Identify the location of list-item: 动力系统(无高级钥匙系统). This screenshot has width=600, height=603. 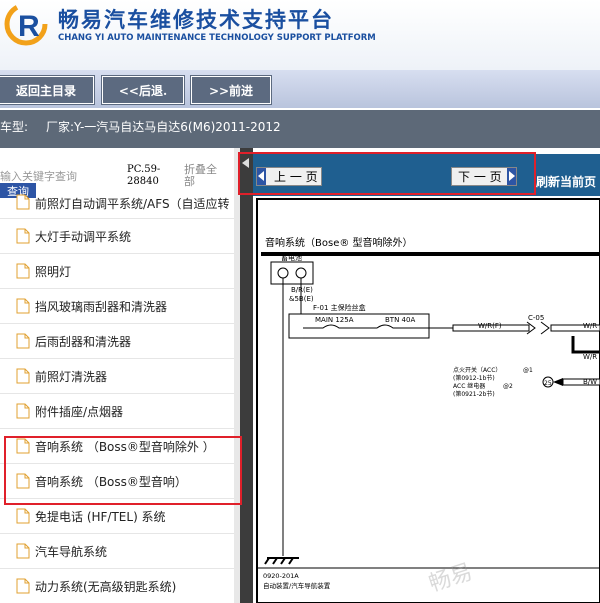
(117, 586).